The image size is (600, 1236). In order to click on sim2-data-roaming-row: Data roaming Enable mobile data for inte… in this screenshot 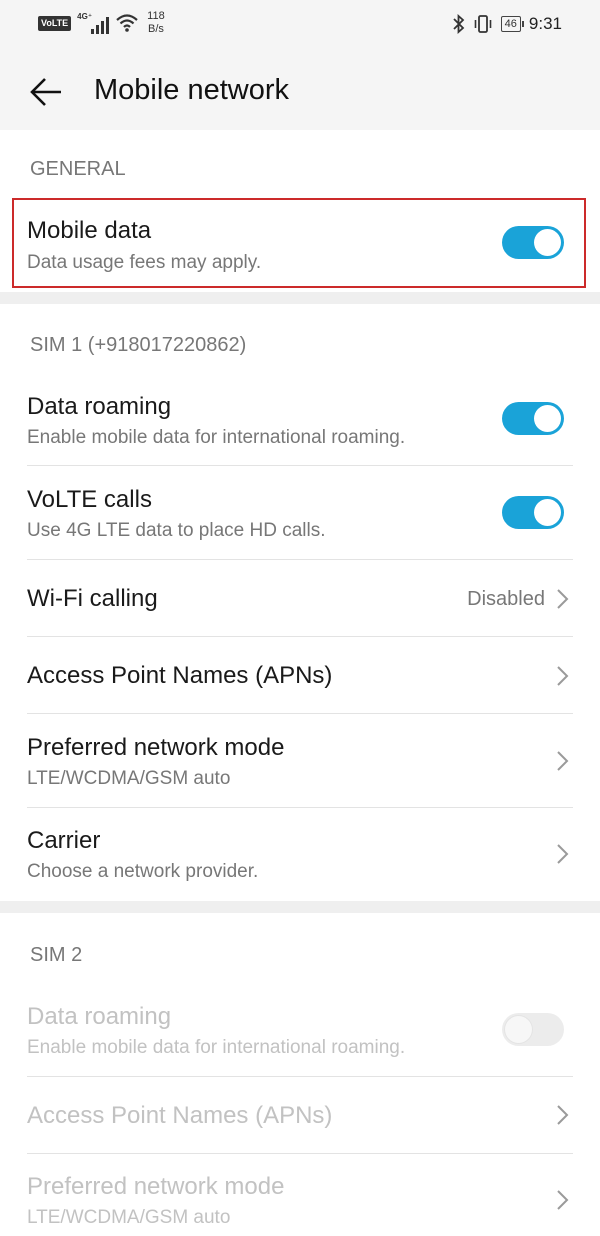, I will do `click(300, 1029)`.